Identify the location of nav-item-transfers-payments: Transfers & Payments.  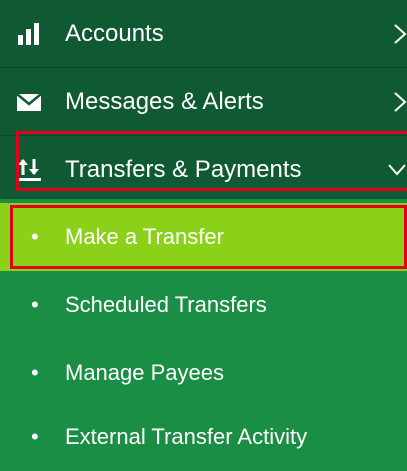
(203, 170).